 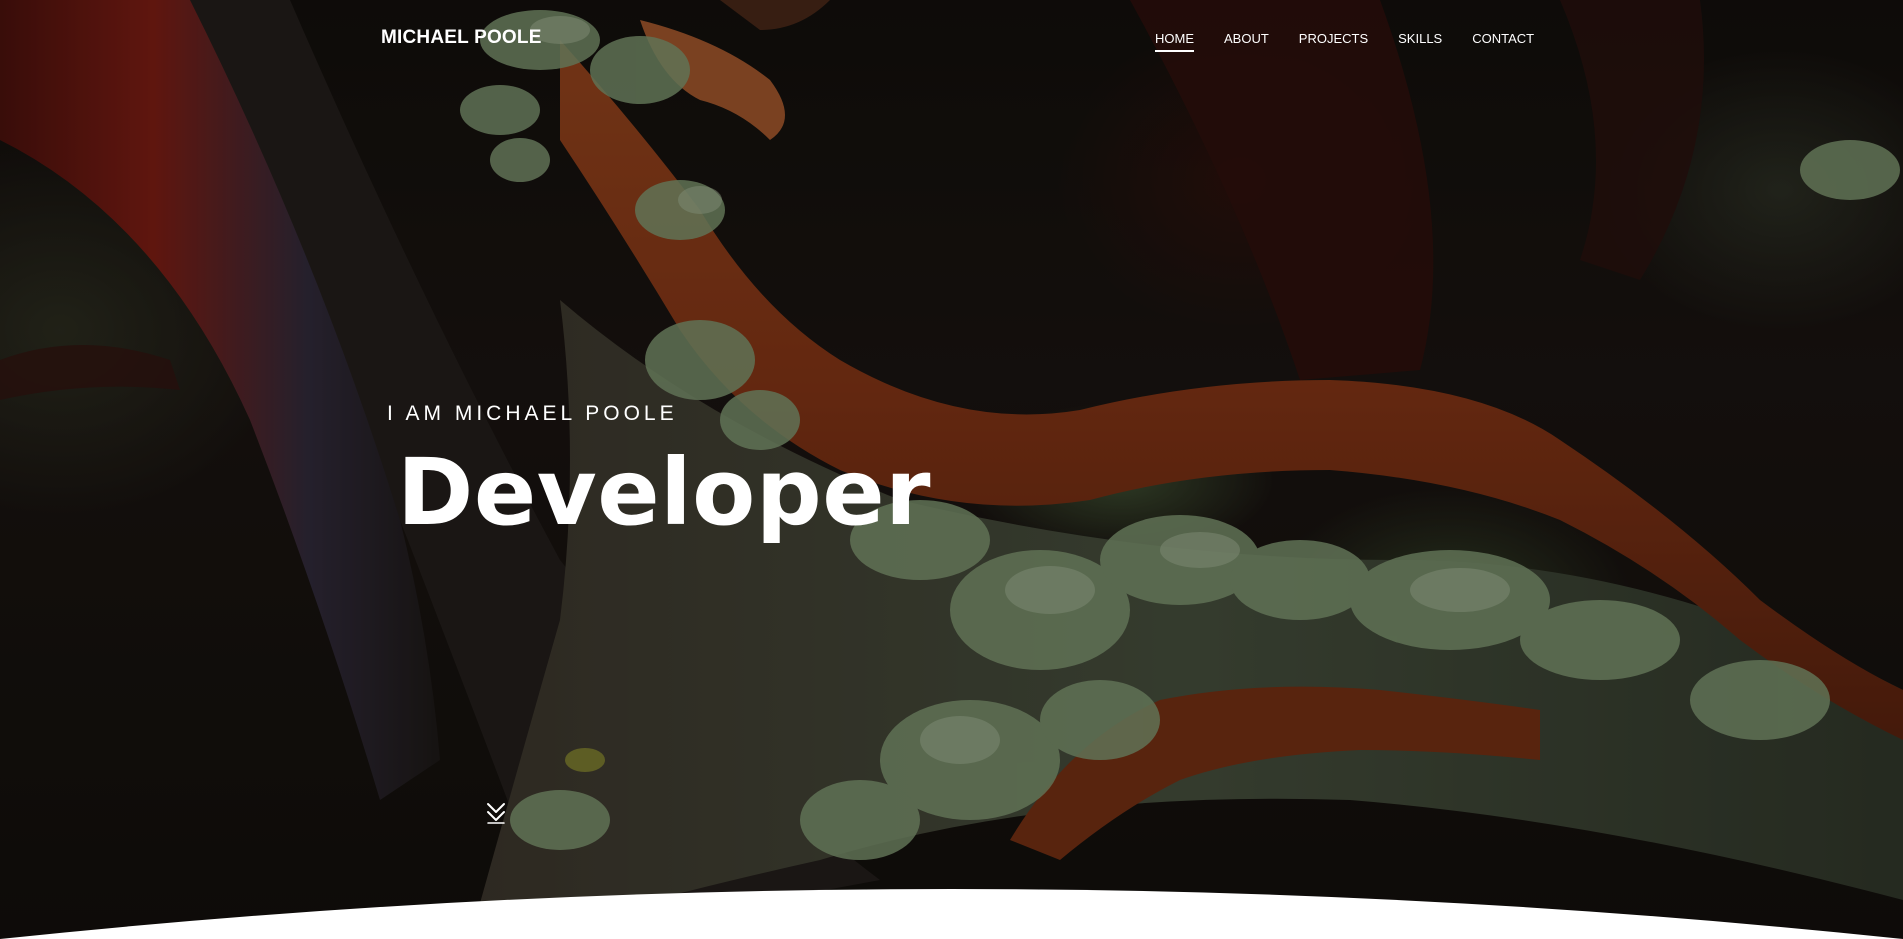 What do you see at coordinates (1503, 41) in the screenshot?
I see `nav-item-contact: CONTACT` at bounding box center [1503, 41].